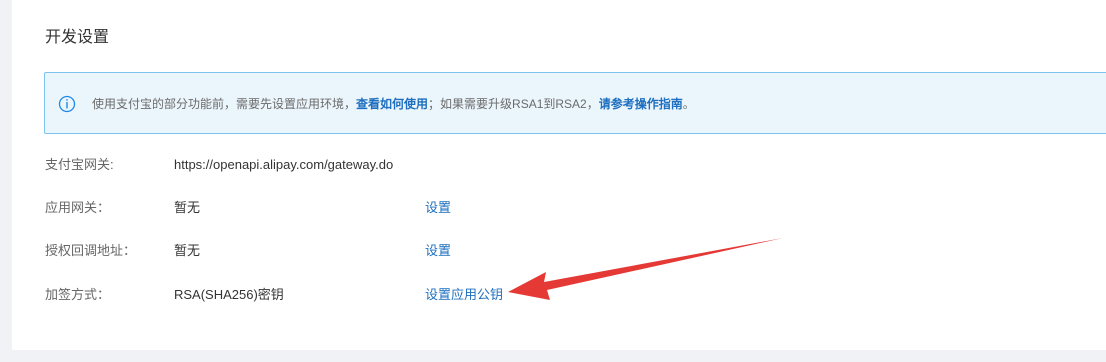 Image resolution: width=1106 pixels, height=362 pixels. What do you see at coordinates (77, 37) in the screenshot?
I see `section-title: 开发设置` at bounding box center [77, 37].